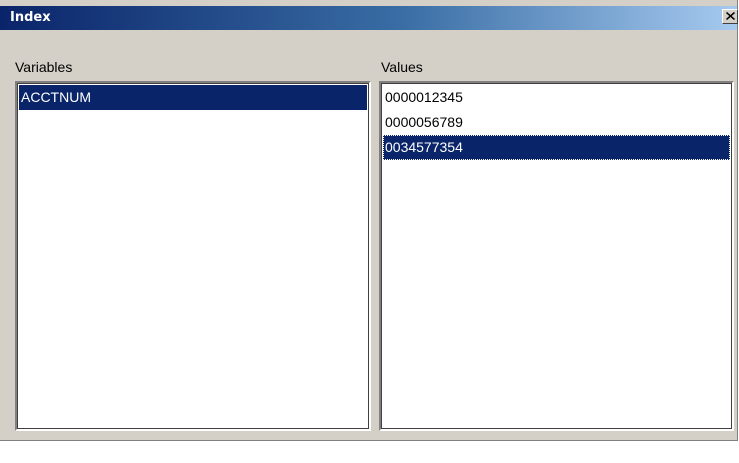 The height and width of the screenshot is (463, 739). I want to click on variables-label: Variables, so click(44, 67).